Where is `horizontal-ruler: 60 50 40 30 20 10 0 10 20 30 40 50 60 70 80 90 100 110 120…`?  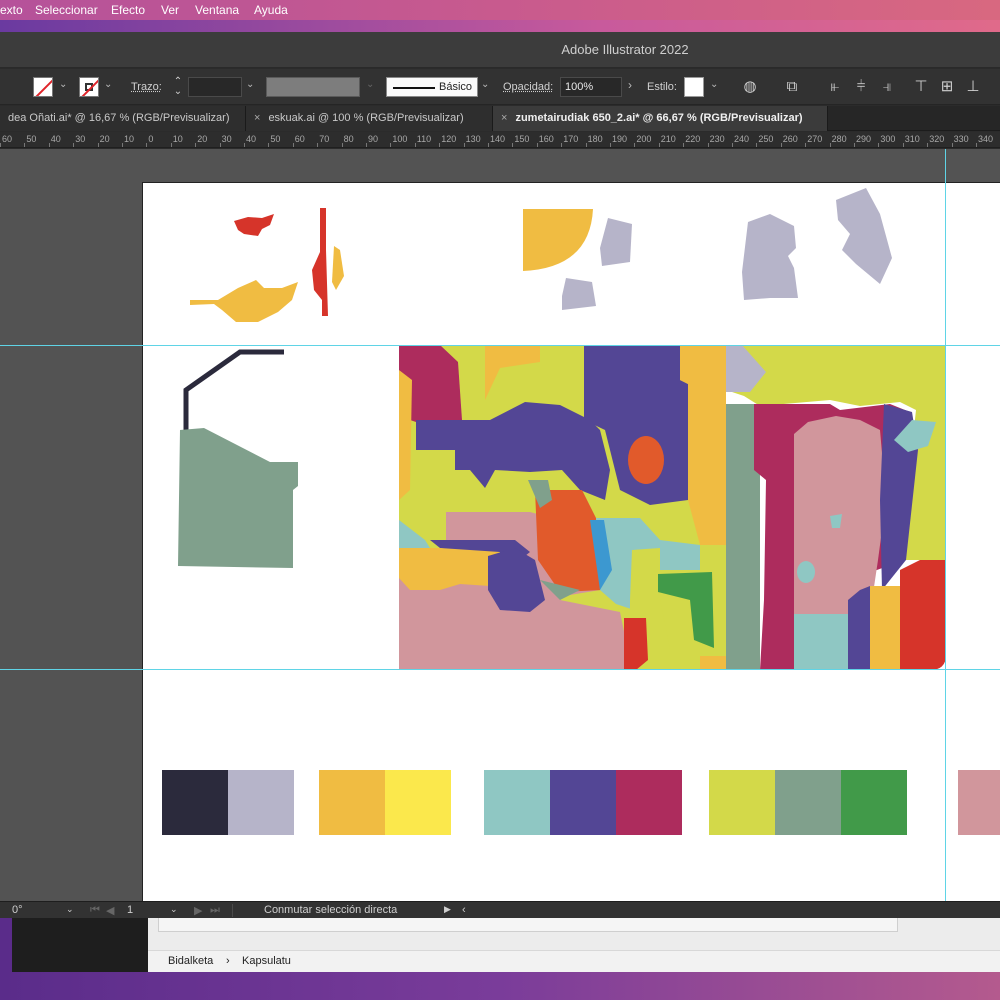 horizontal-ruler: 60 50 40 30 20 10 0 10 20 30 40 50 60 70 80 90 100 110 120… is located at coordinates (500, 140).